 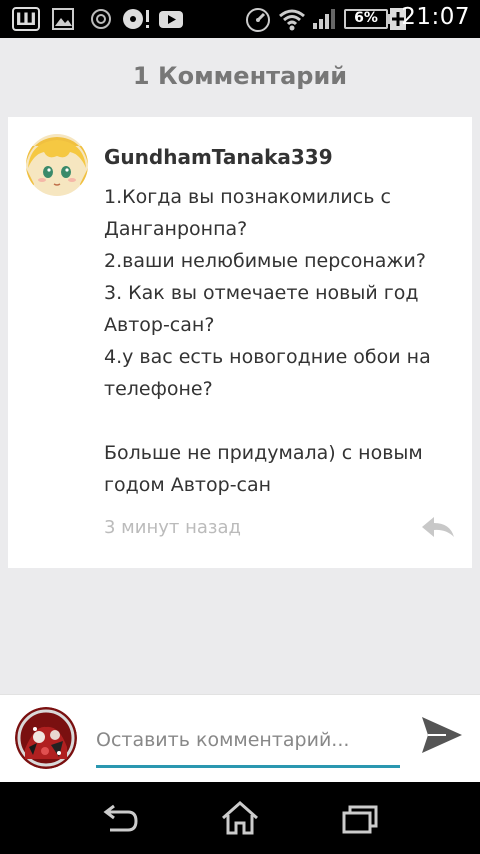 I want to click on gallery-icon, so click(x=63, y=21).